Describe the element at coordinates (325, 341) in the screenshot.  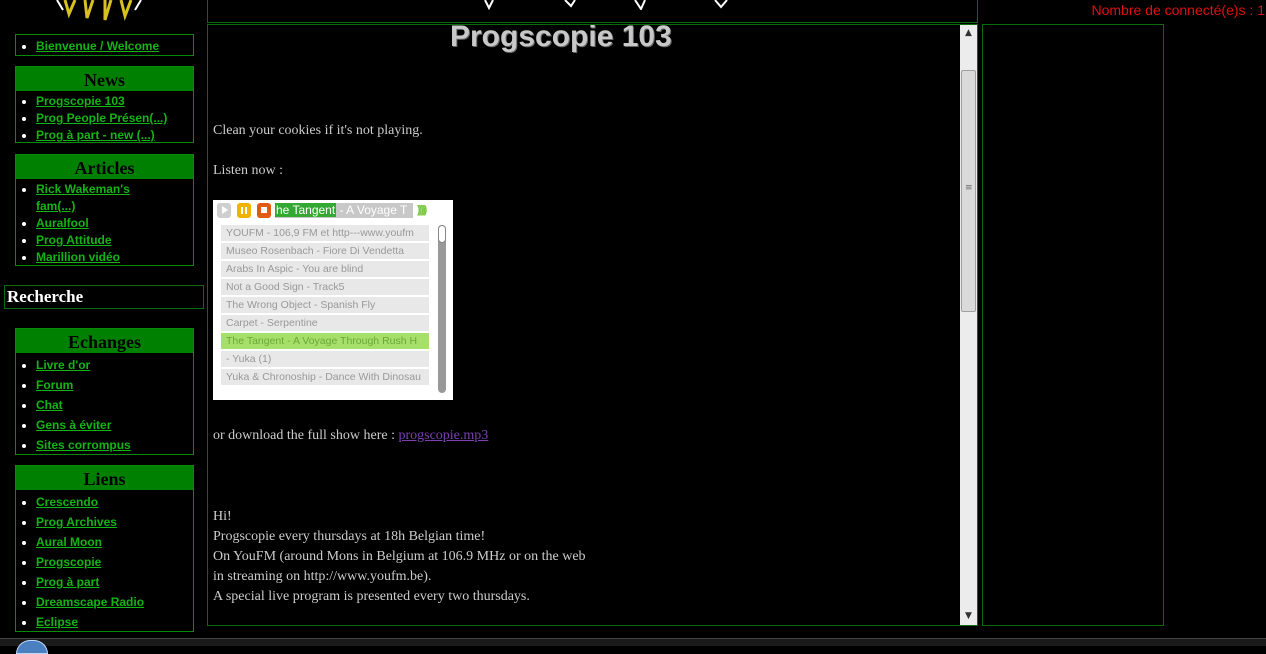
I see `playlist-track-active: The Tangent - A Voyage Through Rush H` at that location.